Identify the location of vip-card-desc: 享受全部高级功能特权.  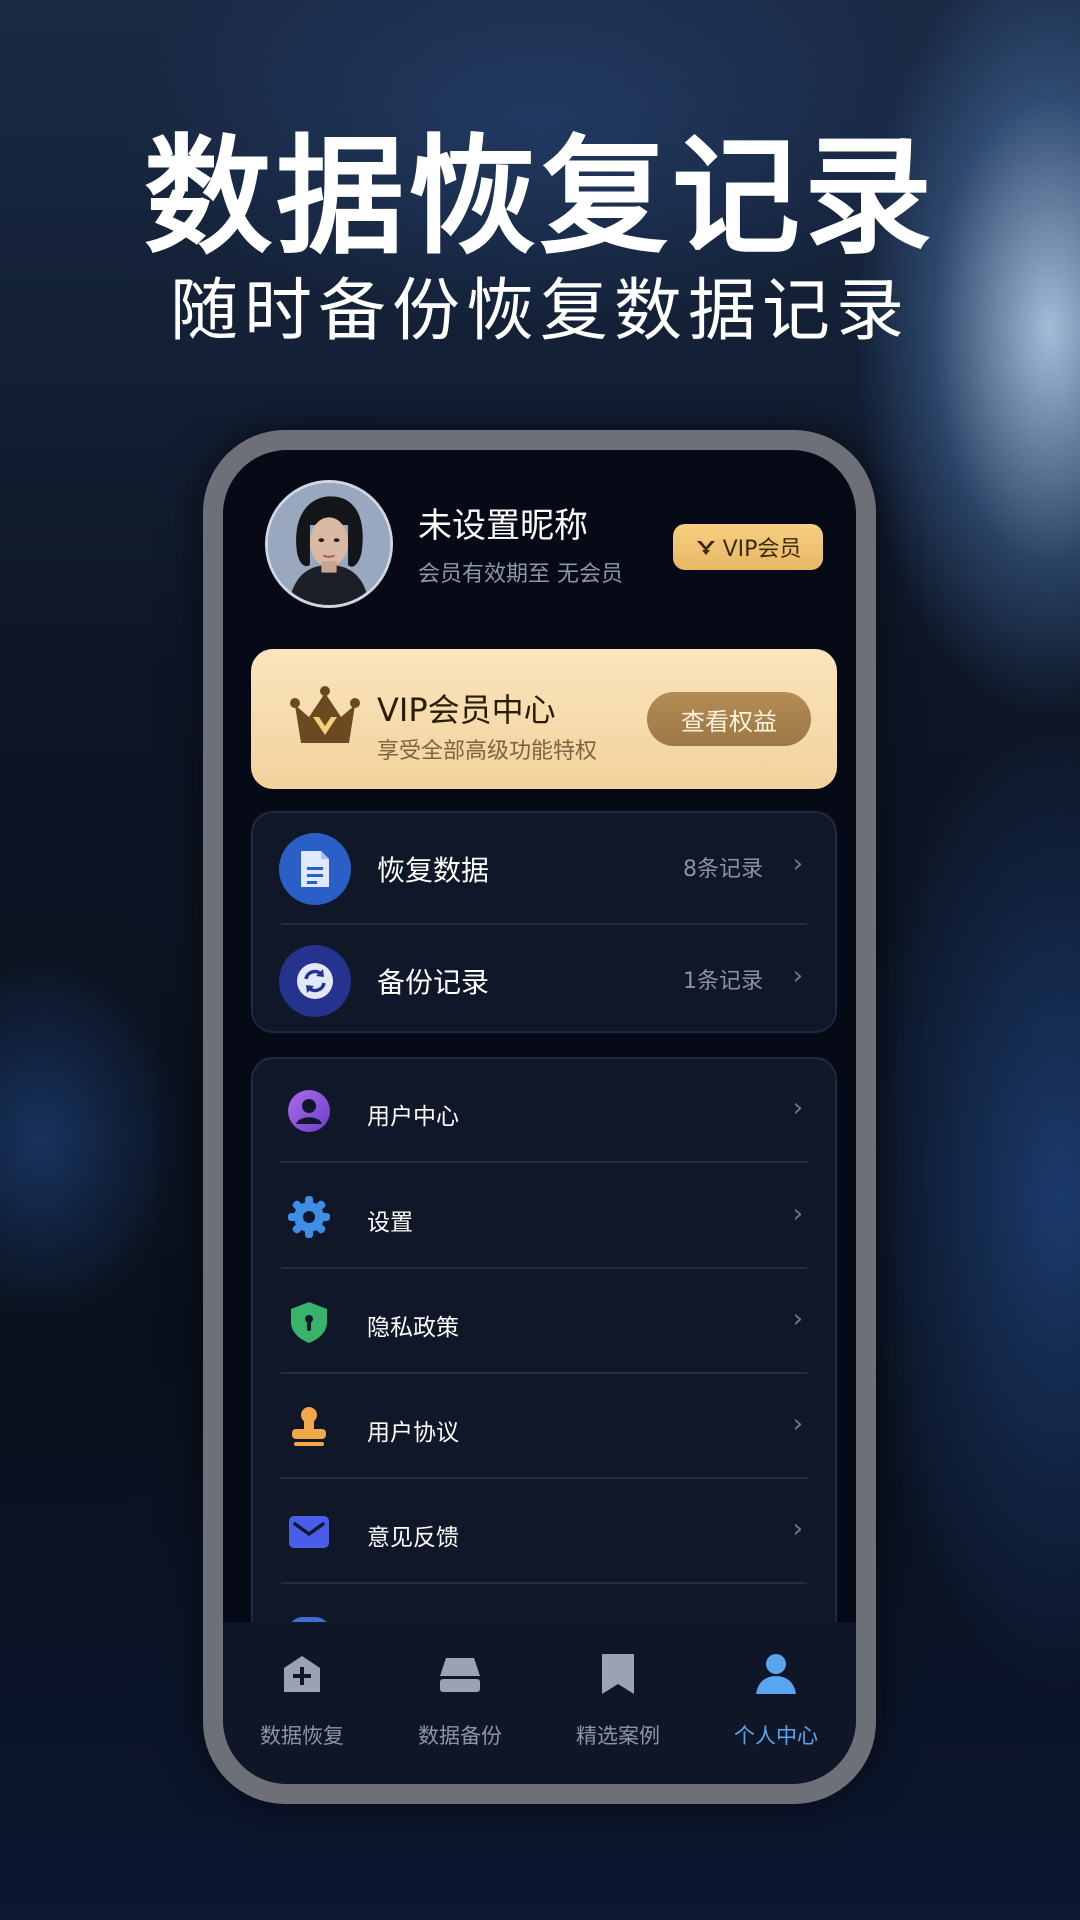
(487, 751).